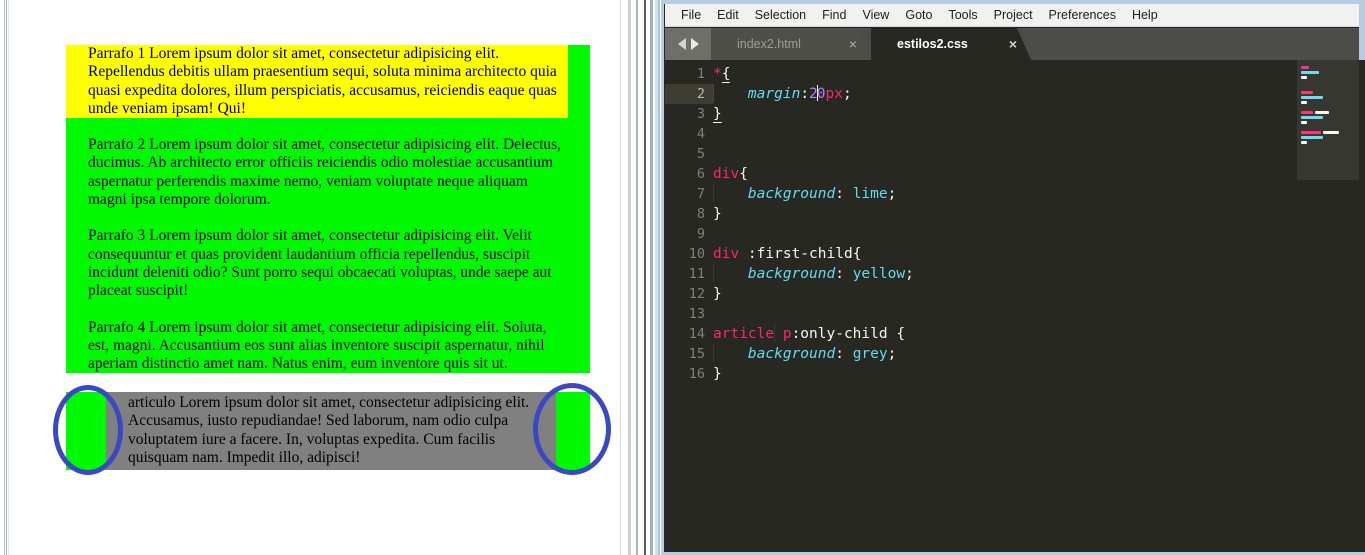 Image resolution: width=1365 pixels, height=555 pixels. I want to click on menu-item-project: Project, so click(1013, 15).